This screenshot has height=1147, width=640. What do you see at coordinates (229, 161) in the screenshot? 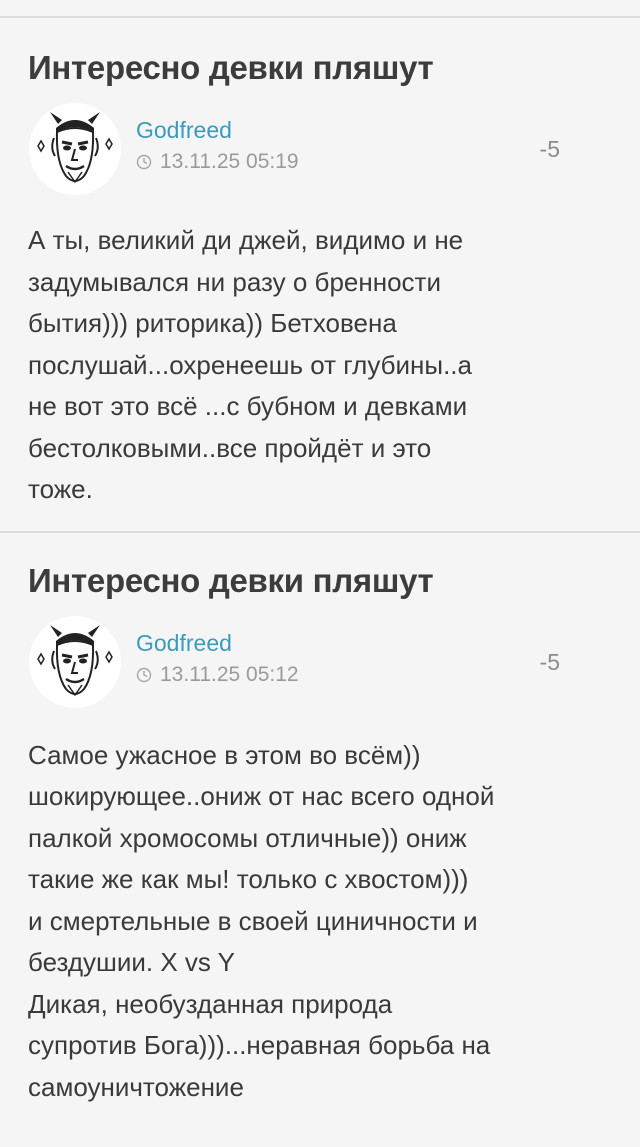
I see `timestamp: 13.11.25 05:19` at bounding box center [229, 161].